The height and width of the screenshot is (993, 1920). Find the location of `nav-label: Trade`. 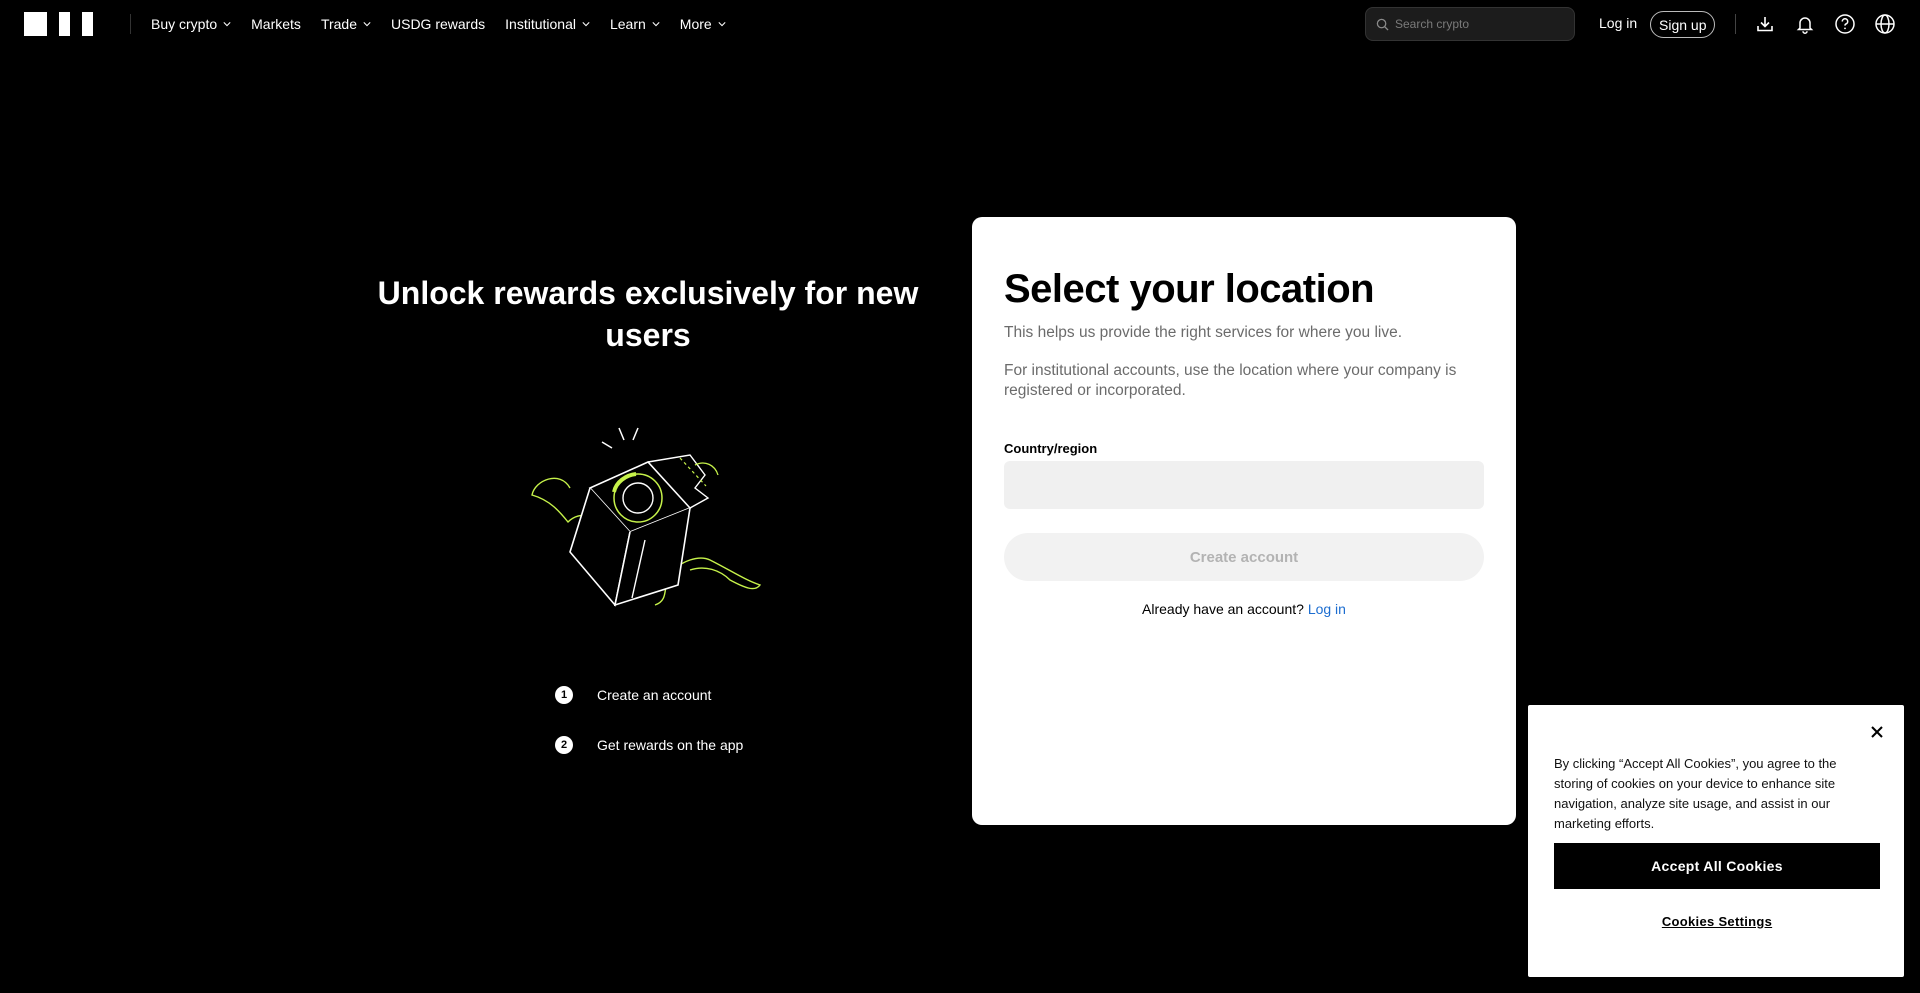

nav-label: Trade is located at coordinates (338, 24).